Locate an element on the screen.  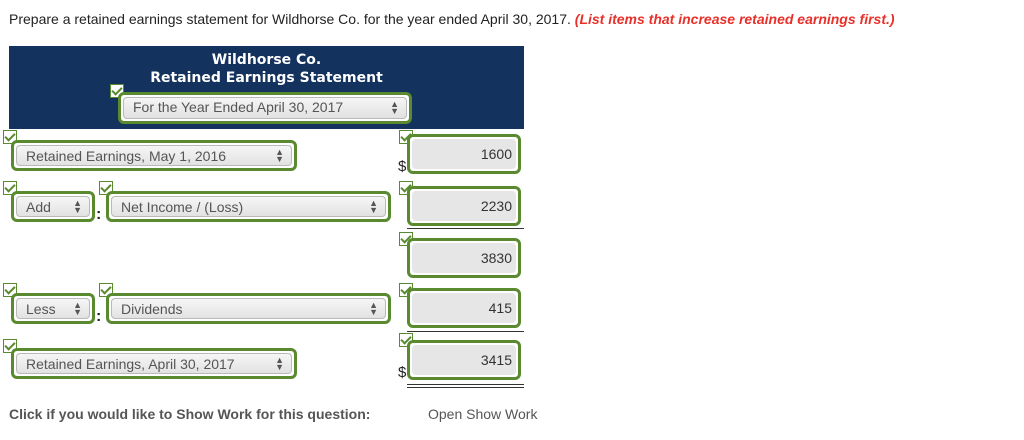
statement-title: Retained Earnings Statement is located at coordinates (266, 78).